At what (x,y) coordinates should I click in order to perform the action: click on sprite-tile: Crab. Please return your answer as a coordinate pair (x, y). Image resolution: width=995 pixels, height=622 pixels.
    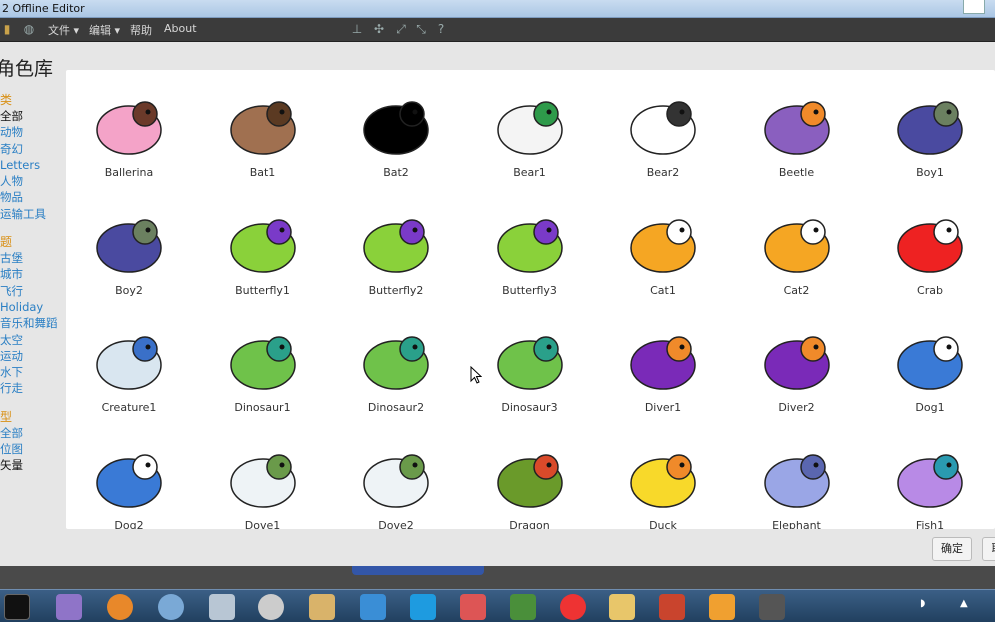
    Looking at the image, I should click on (929, 247).